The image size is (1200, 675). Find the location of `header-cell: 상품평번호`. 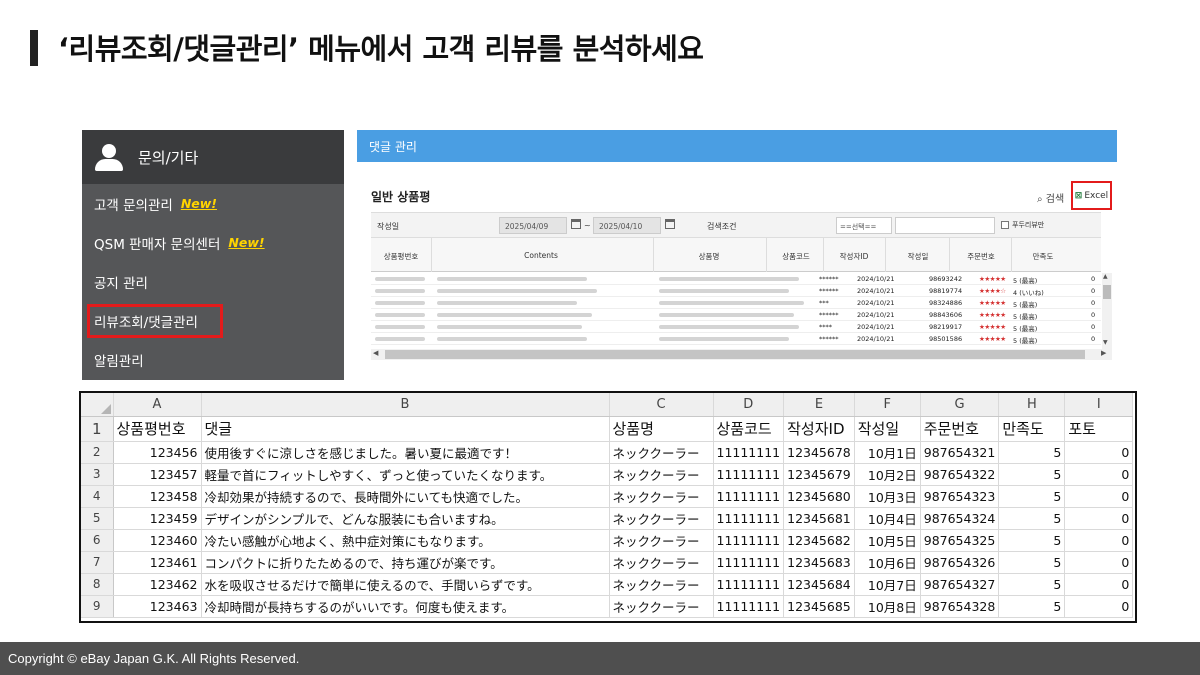

header-cell: 상품평번호 is located at coordinates (157, 429).